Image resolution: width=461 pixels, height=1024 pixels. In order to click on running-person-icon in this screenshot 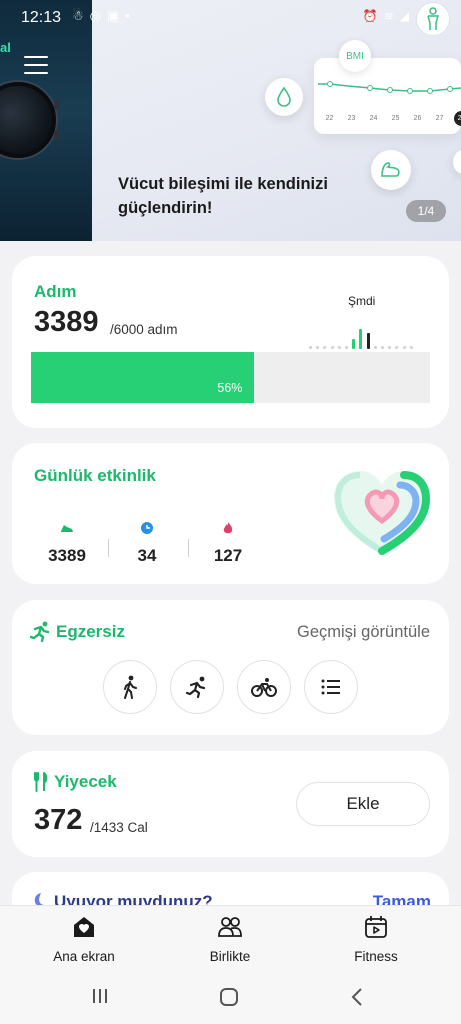, I will do `click(40, 631)`.